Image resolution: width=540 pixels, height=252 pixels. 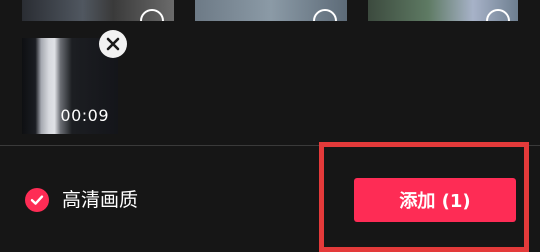 I want to click on checkmark-icon, so click(x=37, y=200).